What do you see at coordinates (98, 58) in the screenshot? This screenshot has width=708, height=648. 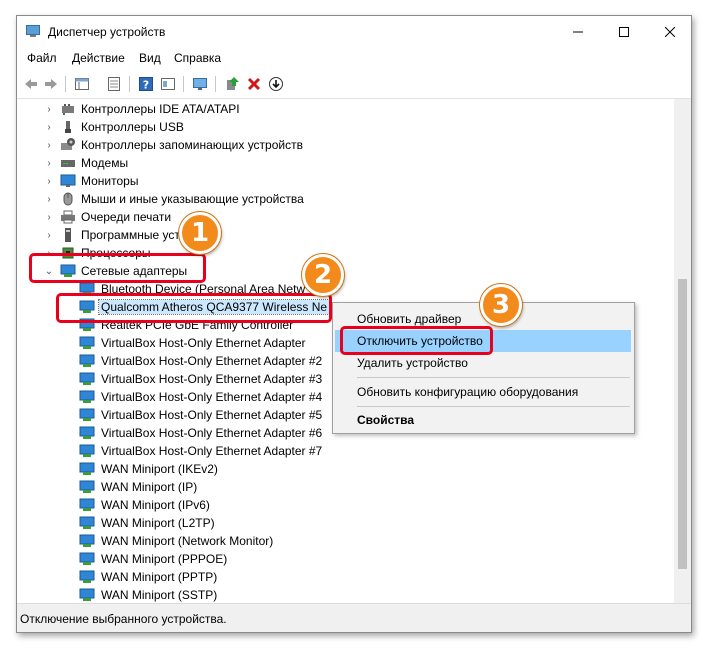 I see `menu-action: Действие` at bounding box center [98, 58].